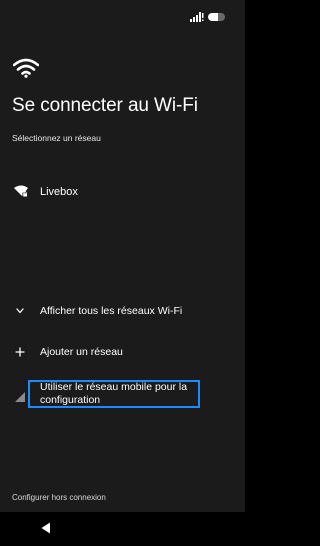  What do you see at coordinates (59, 192) in the screenshot?
I see `network-name: Livebox` at bounding box center [59, 192].